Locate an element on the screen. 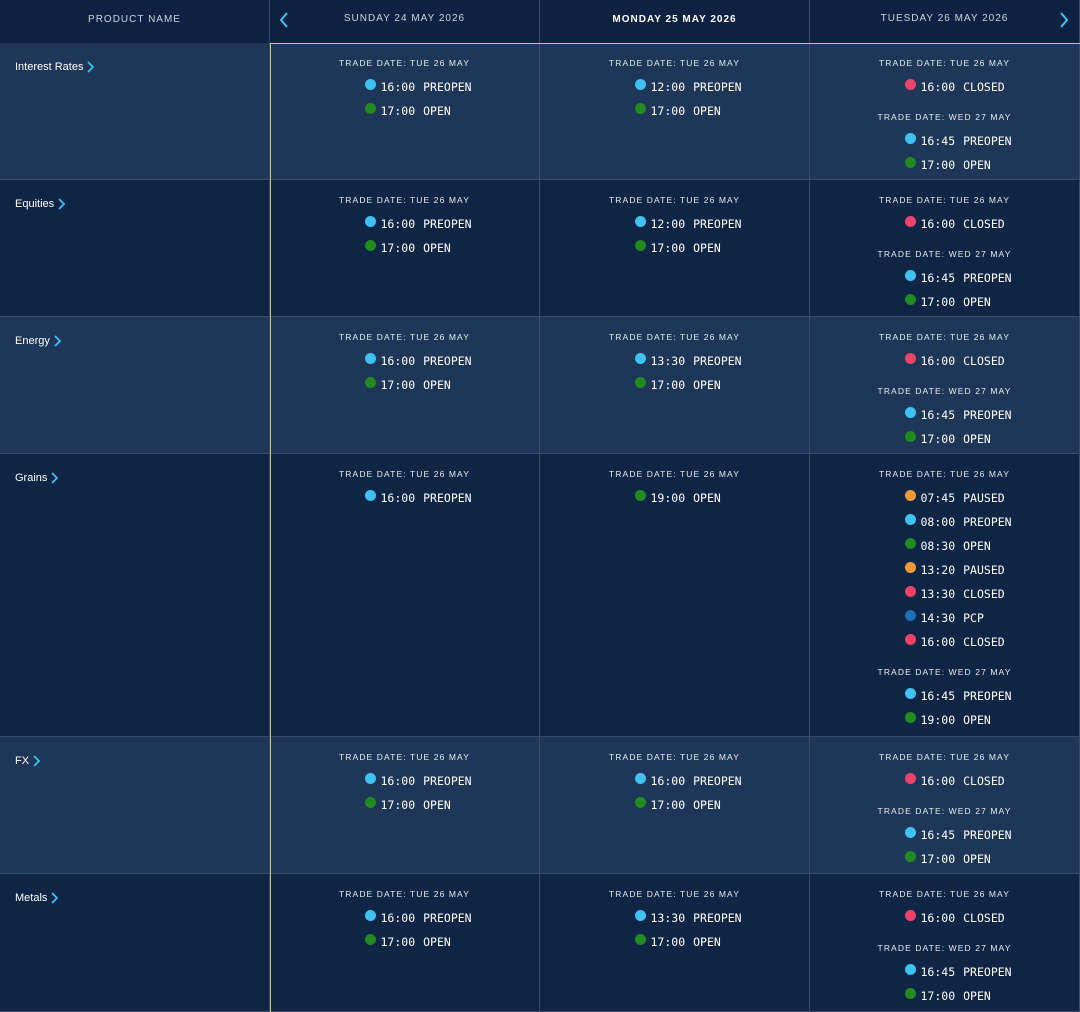 This screenshot has width=1080, height=1012. prev-day-button is located at coordinates (284, 20).